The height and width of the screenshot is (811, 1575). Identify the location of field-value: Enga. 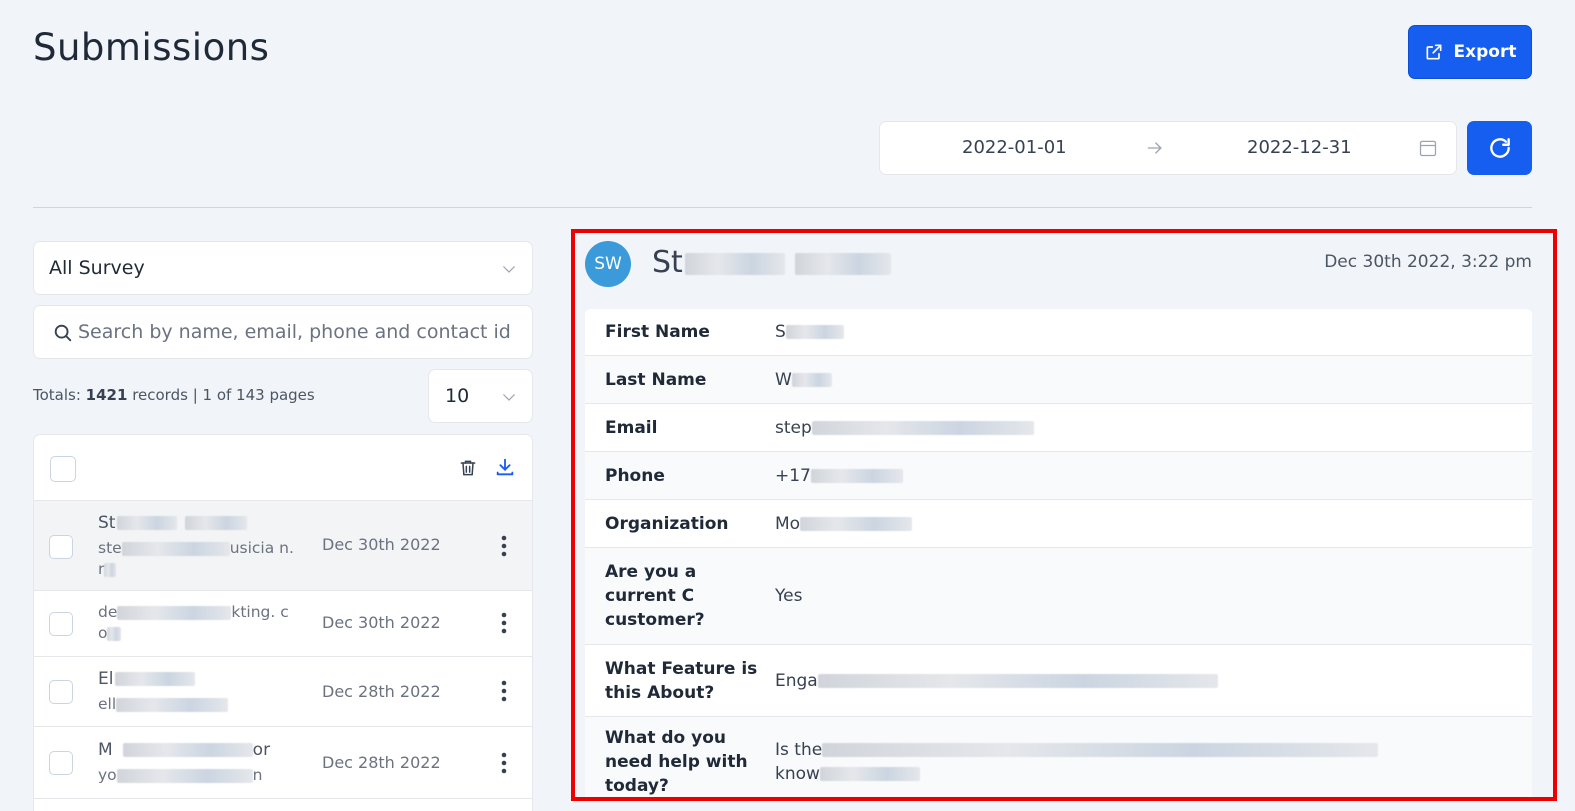
(1153, 680).